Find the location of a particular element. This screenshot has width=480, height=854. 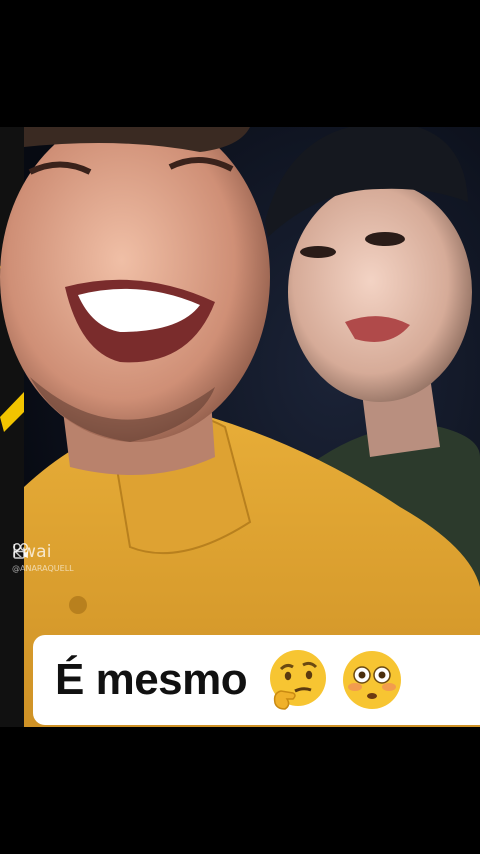

kwai-logo-icon is located at coordinates (20, 551).